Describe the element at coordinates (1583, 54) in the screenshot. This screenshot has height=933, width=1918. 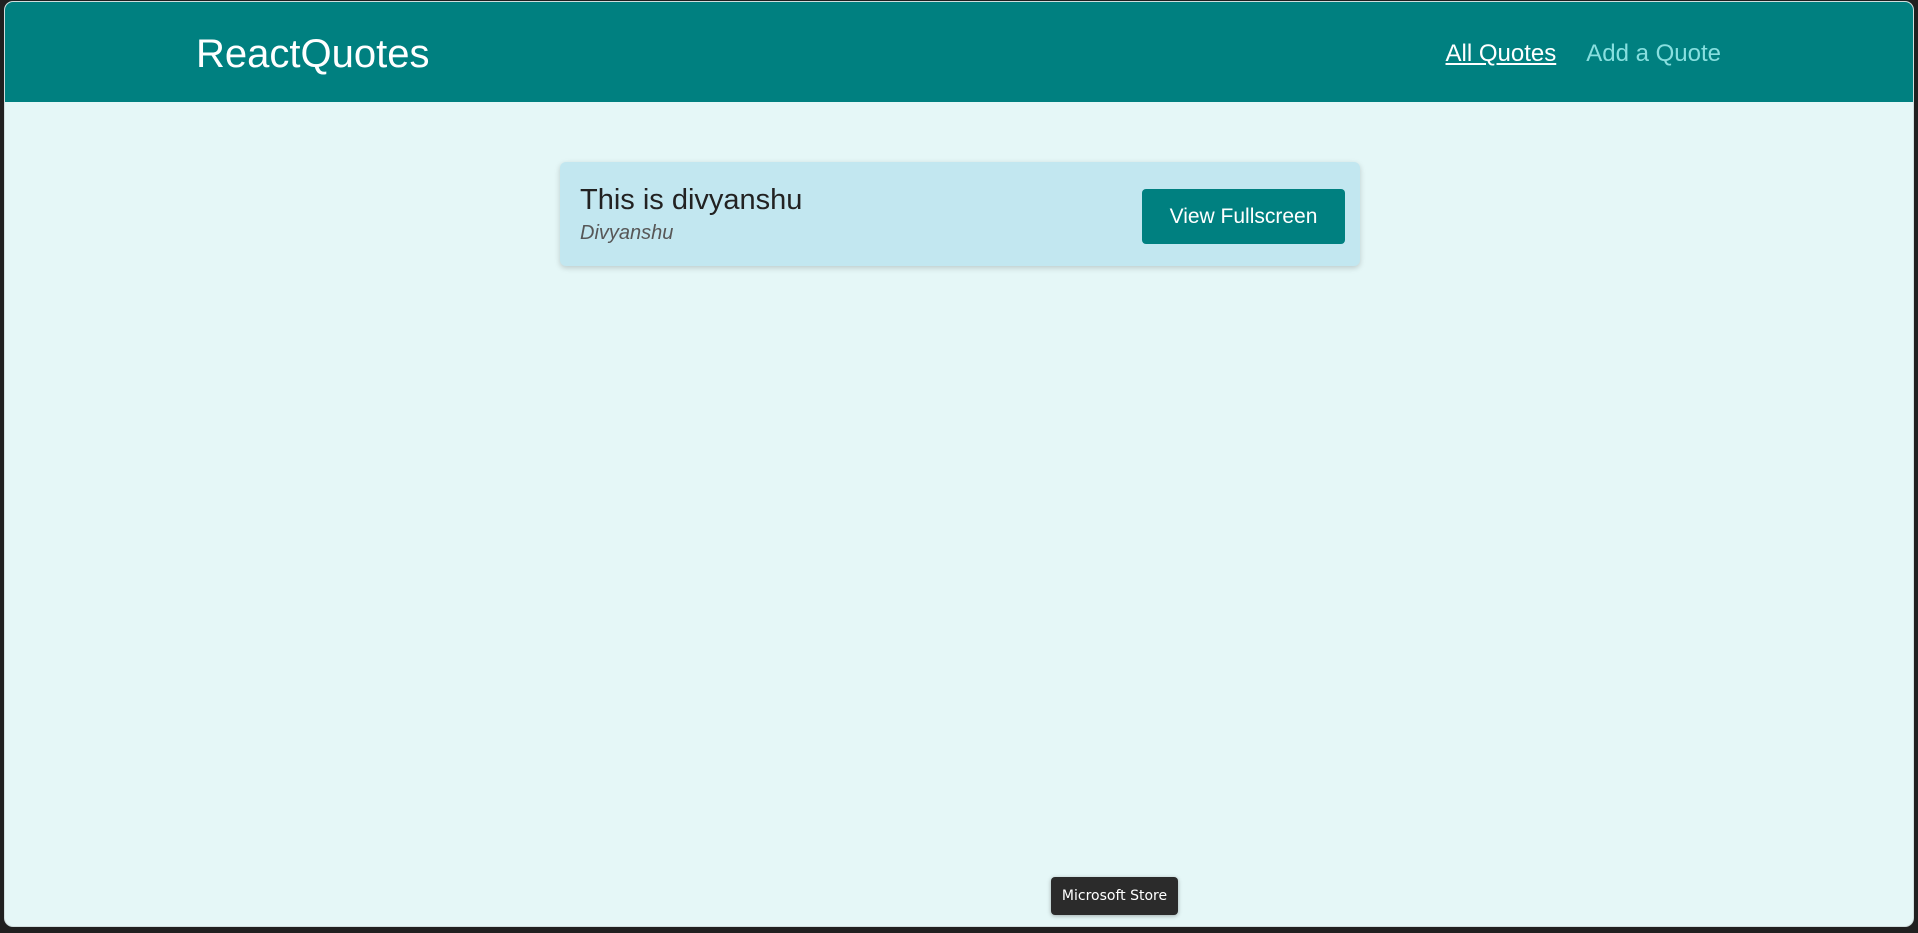
I see `main-nav: All Quotes Add a Quote` at that location.